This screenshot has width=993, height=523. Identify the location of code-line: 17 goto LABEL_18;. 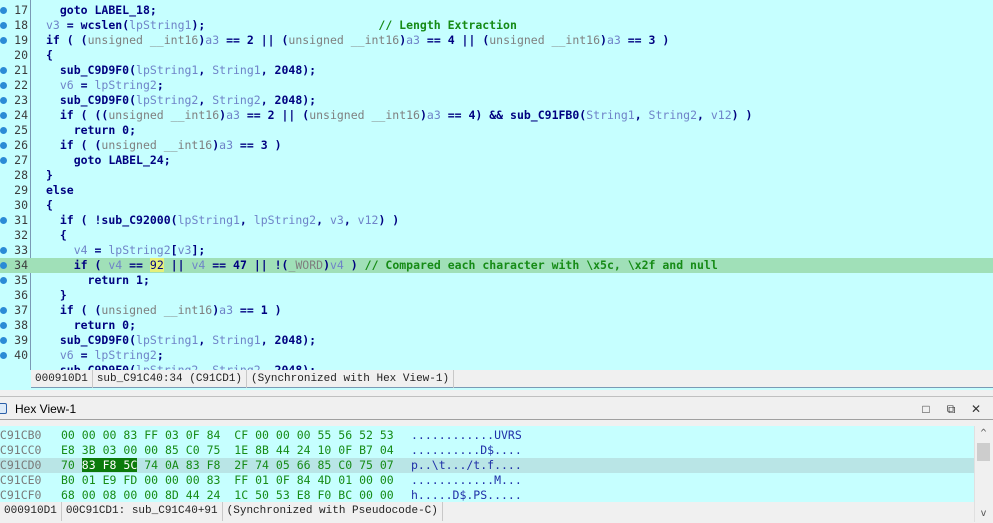
(496, 10).